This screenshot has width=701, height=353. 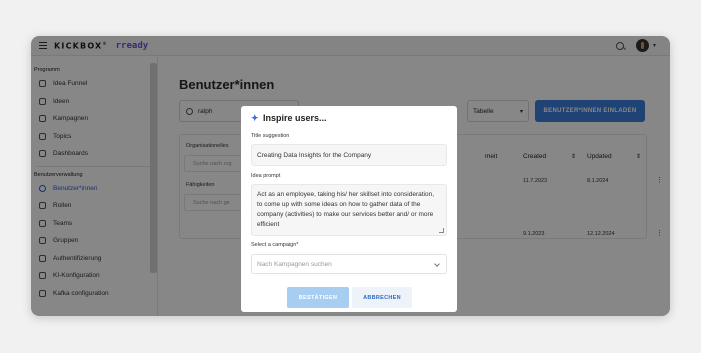 I want to click on sparkle-icon: ✦, so click(x=255, y=117).